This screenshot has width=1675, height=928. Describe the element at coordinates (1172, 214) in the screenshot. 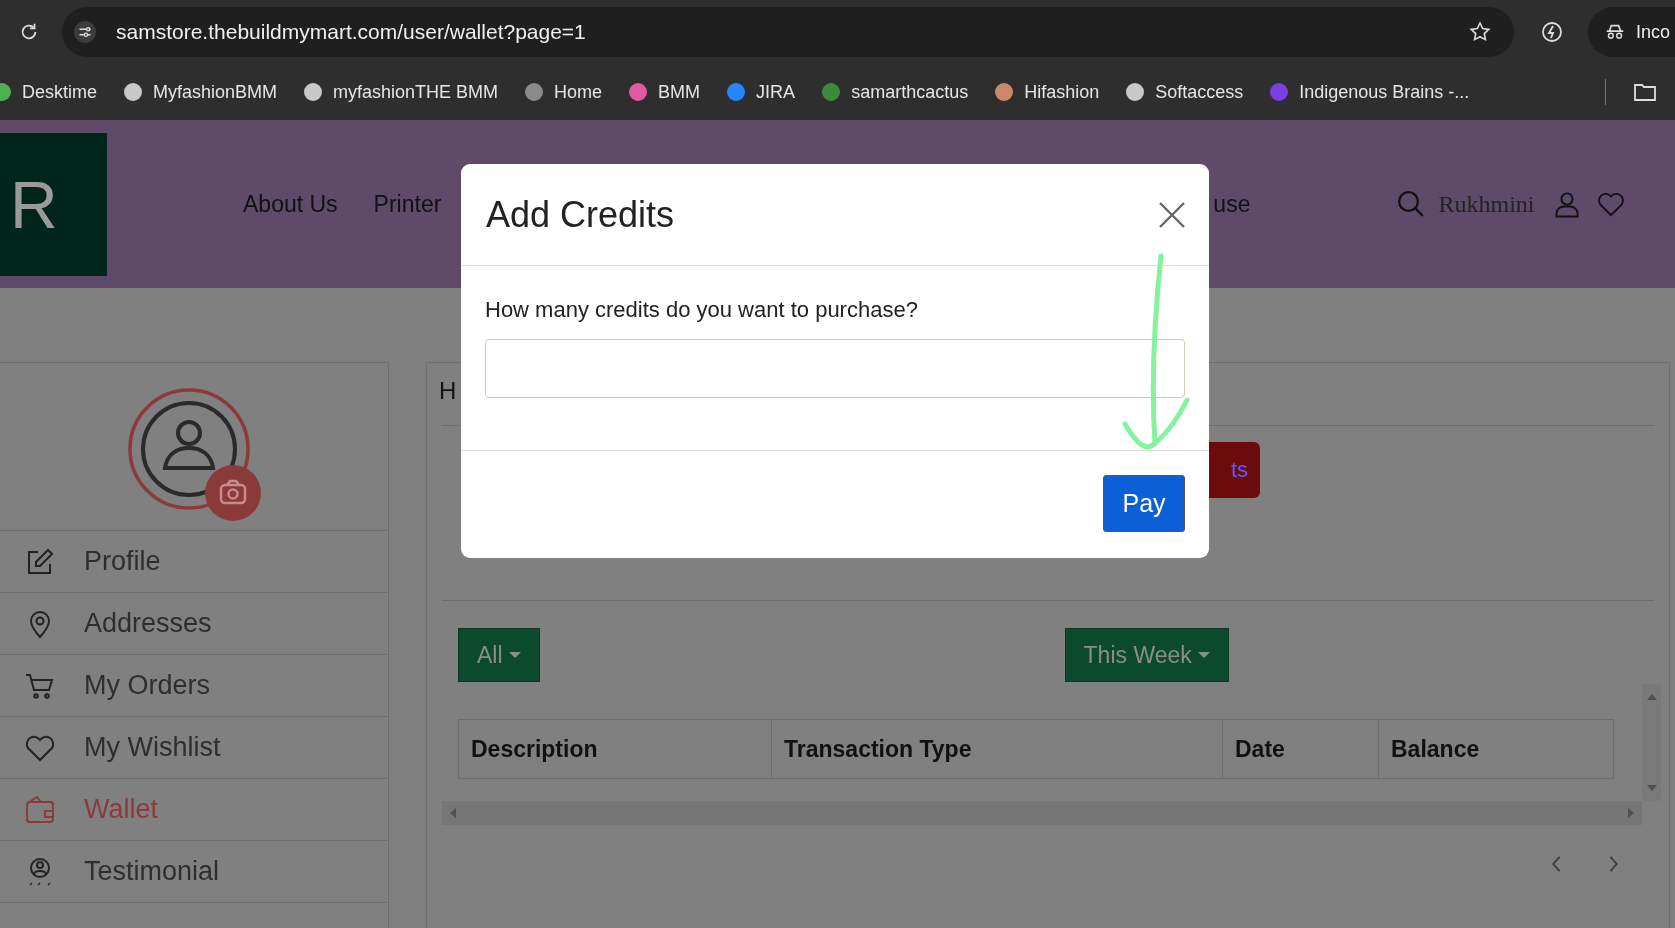

I see `close-icon` at that location.